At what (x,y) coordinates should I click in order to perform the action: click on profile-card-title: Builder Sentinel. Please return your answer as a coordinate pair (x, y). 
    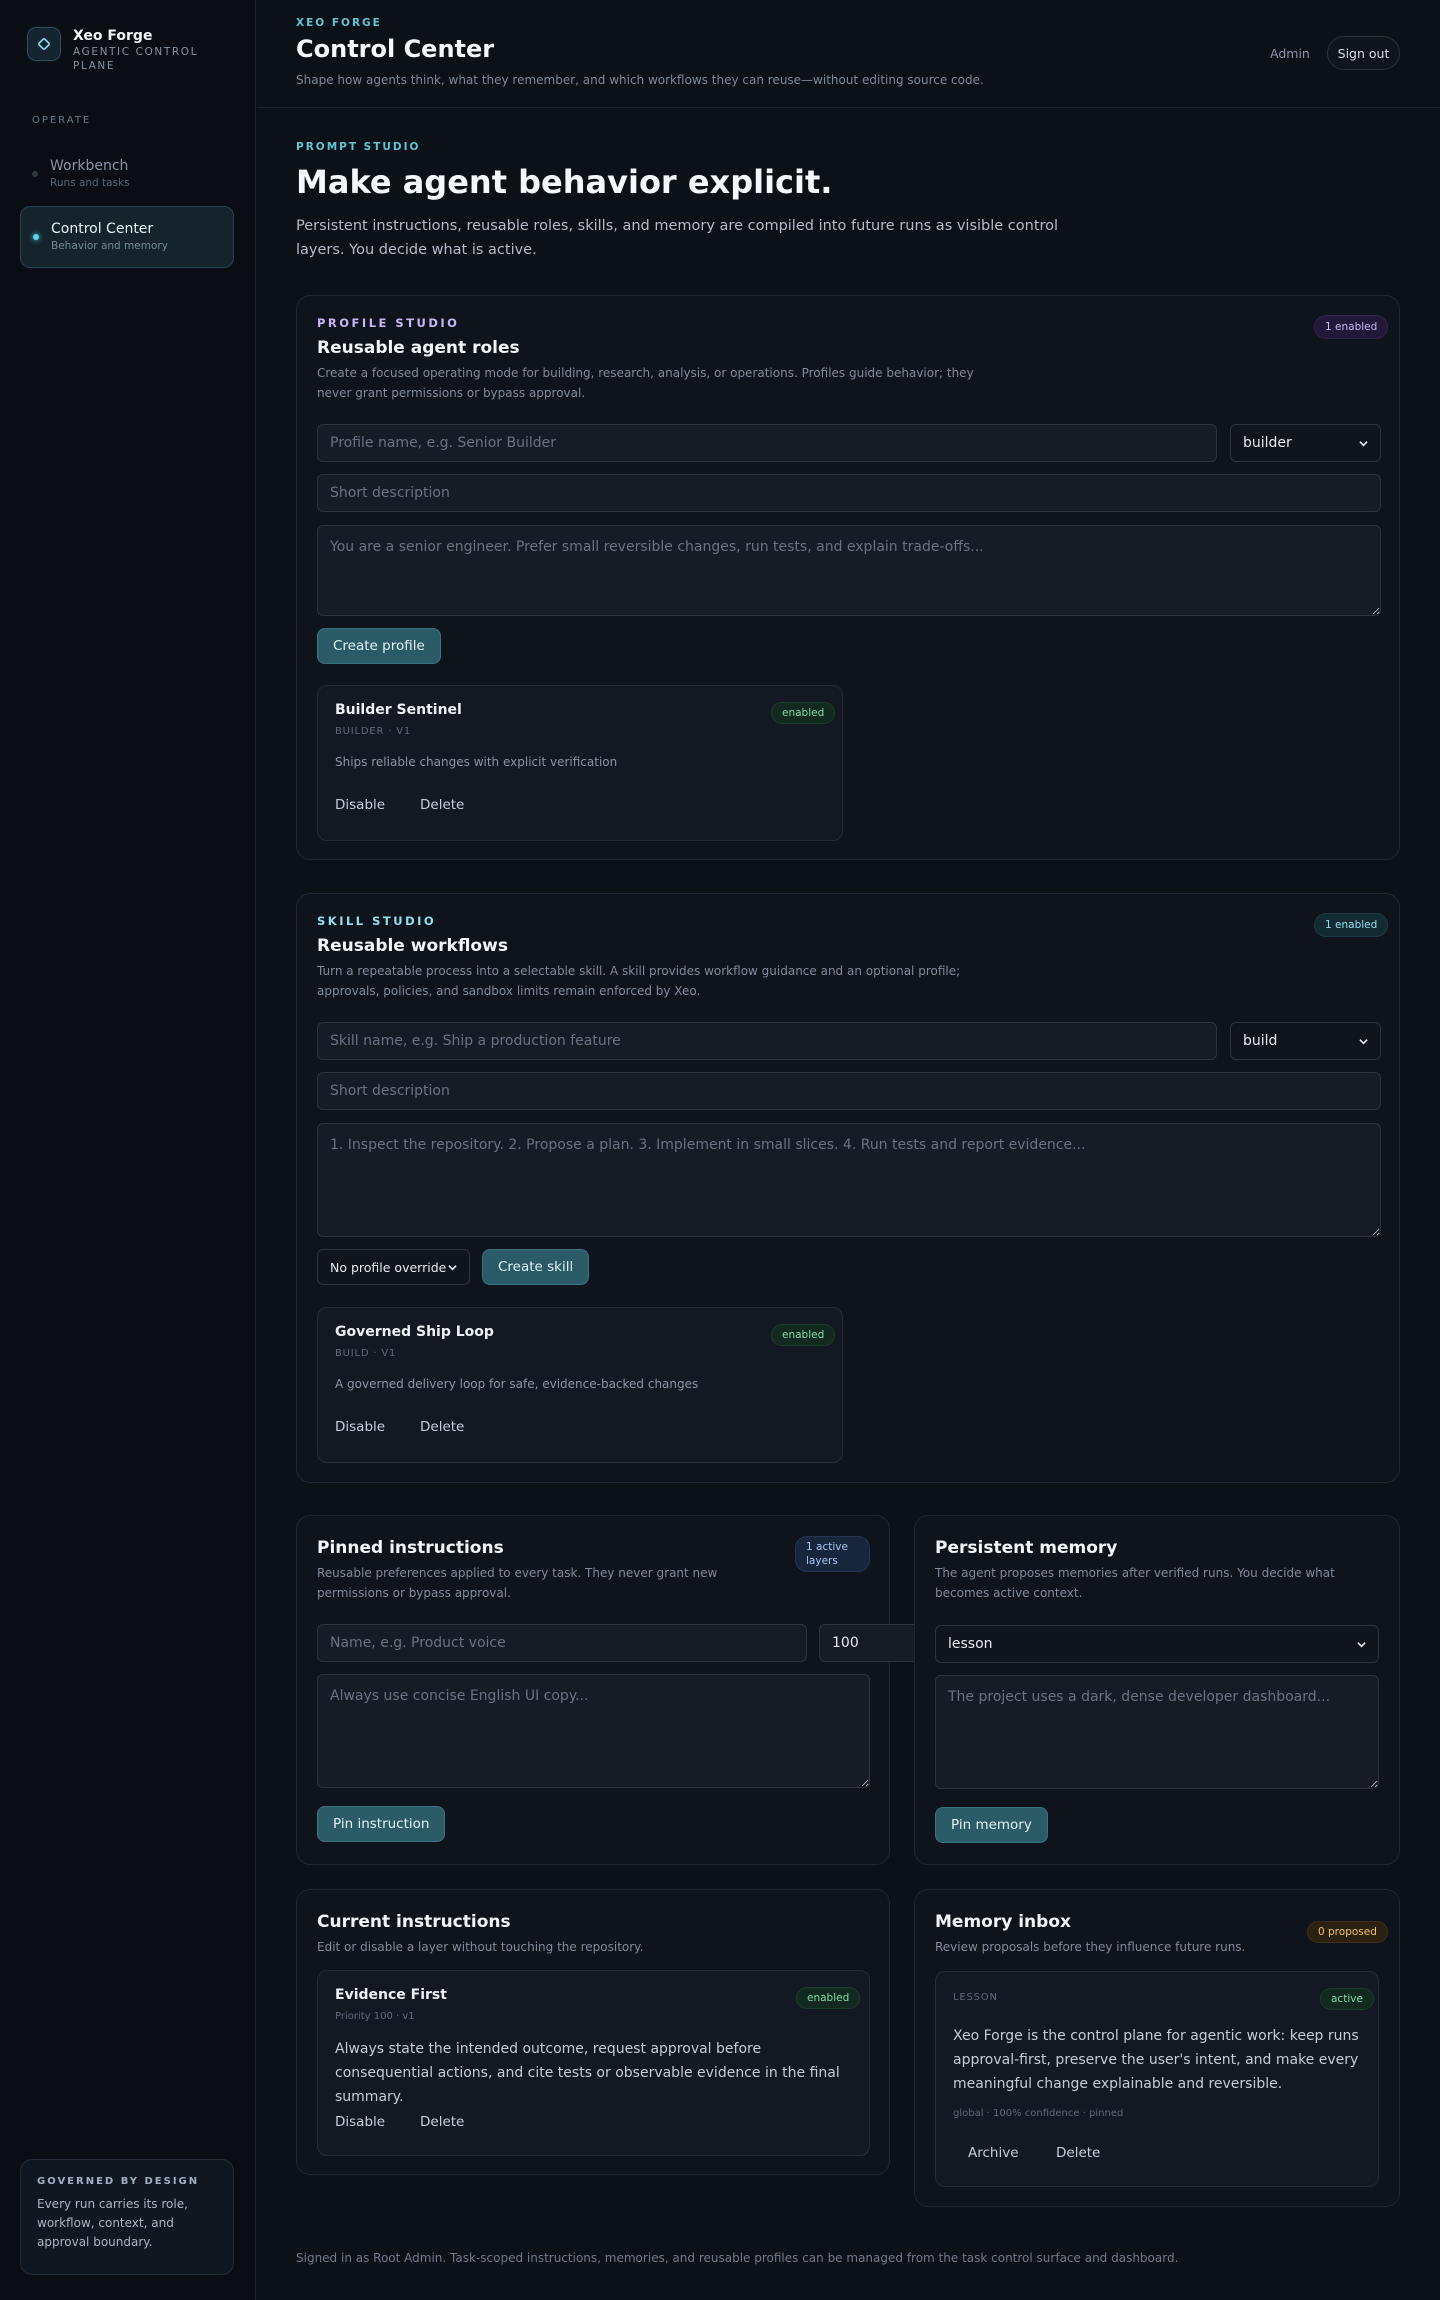
    Looking at the image, I should click on (398, 710).